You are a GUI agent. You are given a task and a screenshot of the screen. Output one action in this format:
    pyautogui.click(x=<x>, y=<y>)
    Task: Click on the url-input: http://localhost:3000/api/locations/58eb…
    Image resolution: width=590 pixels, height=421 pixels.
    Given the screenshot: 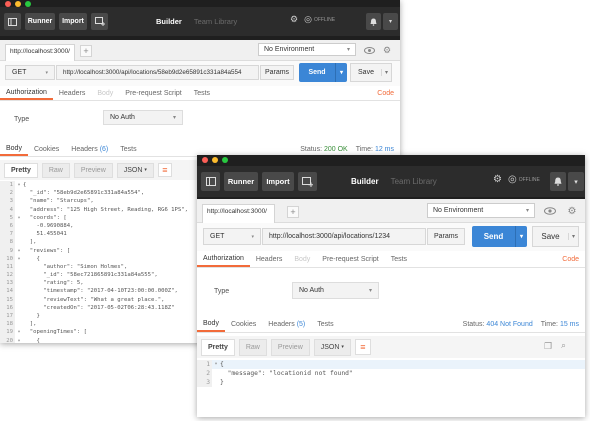 What is the action you would take?
    pyautogui.click(x=157, y=72)
    